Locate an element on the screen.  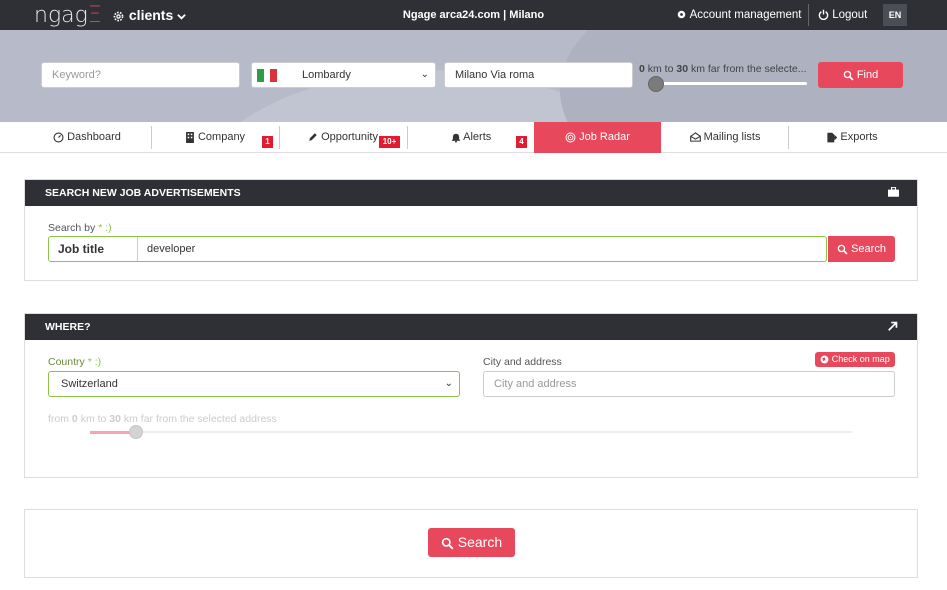
opportunity-count-badge: 10+ is located at coordinates (389, 142).